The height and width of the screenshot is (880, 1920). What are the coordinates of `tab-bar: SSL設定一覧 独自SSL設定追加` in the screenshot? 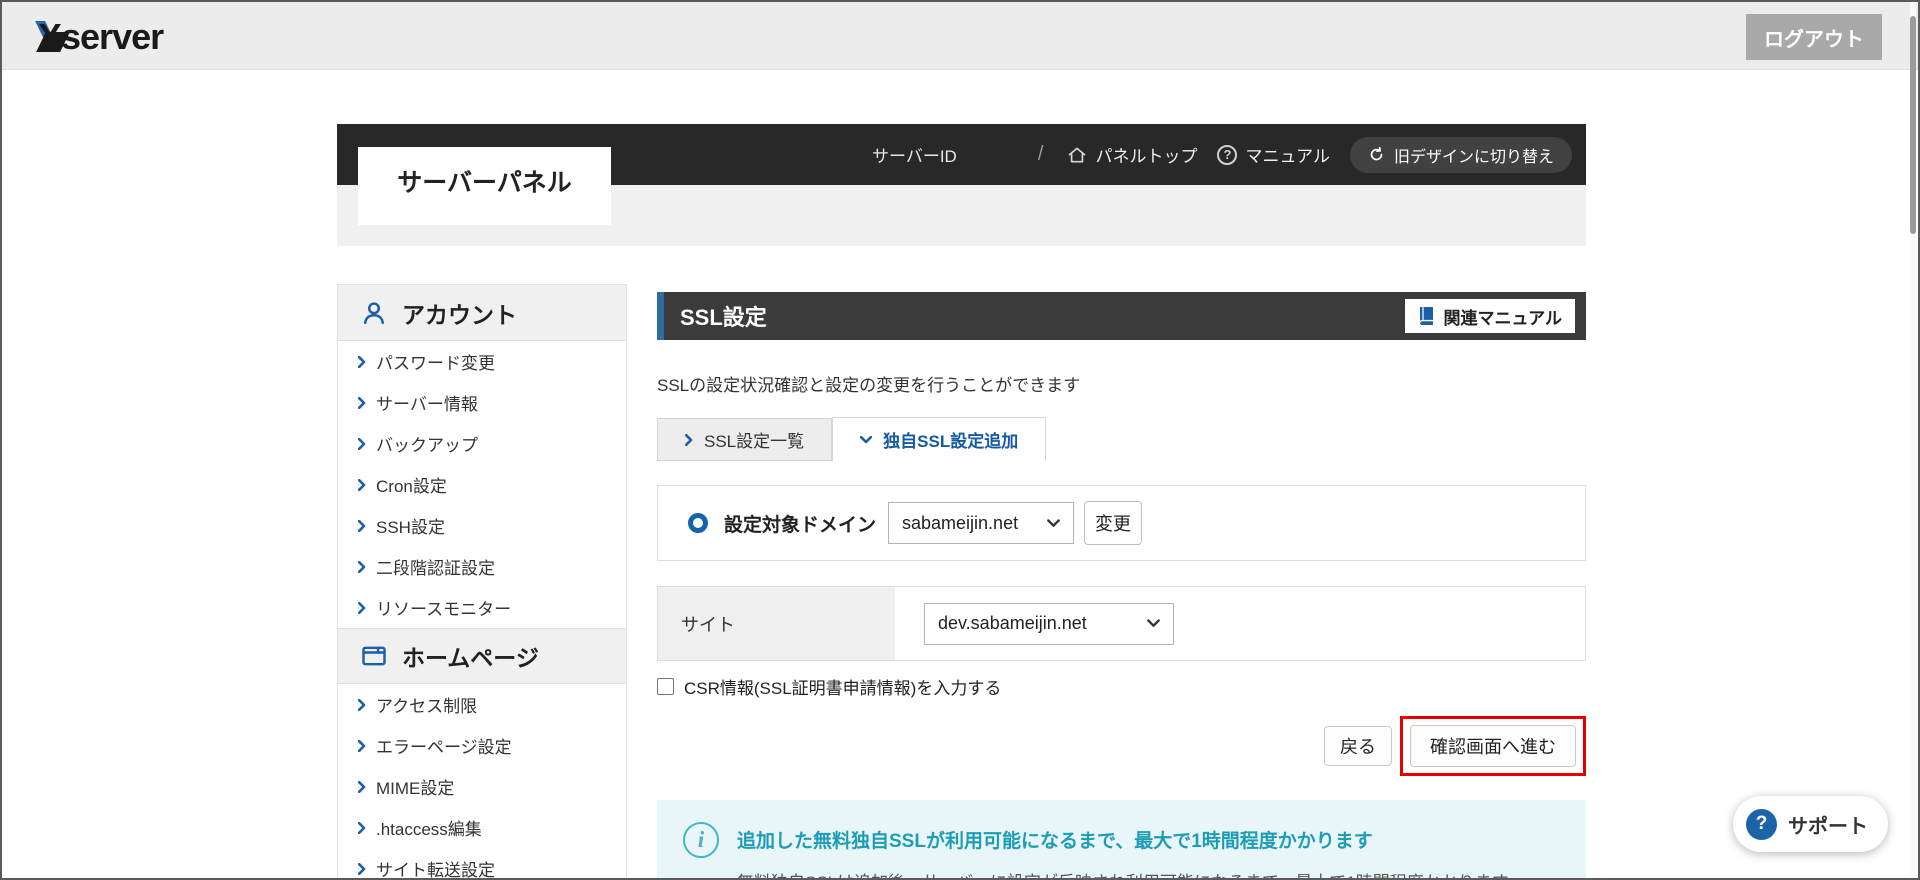 It's located at (1121, 439).